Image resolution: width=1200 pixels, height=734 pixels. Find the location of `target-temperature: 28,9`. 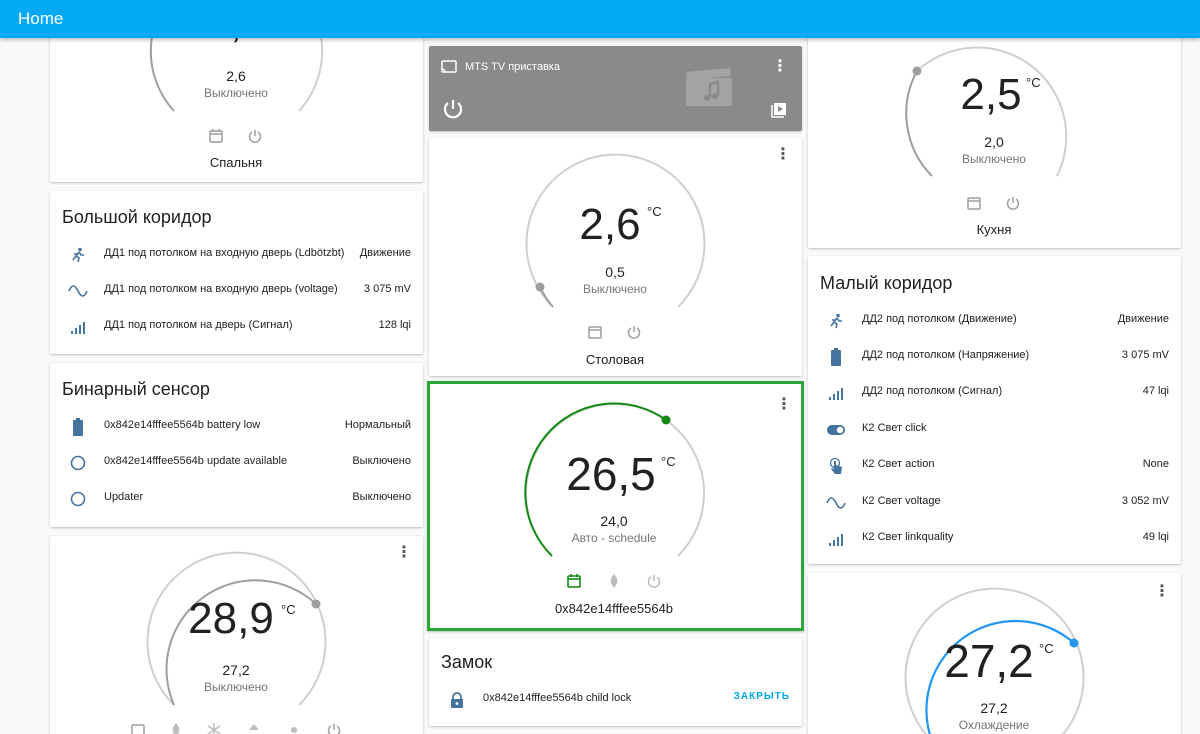

target-temperature: 28,9 is located at coordinates (231, 618).